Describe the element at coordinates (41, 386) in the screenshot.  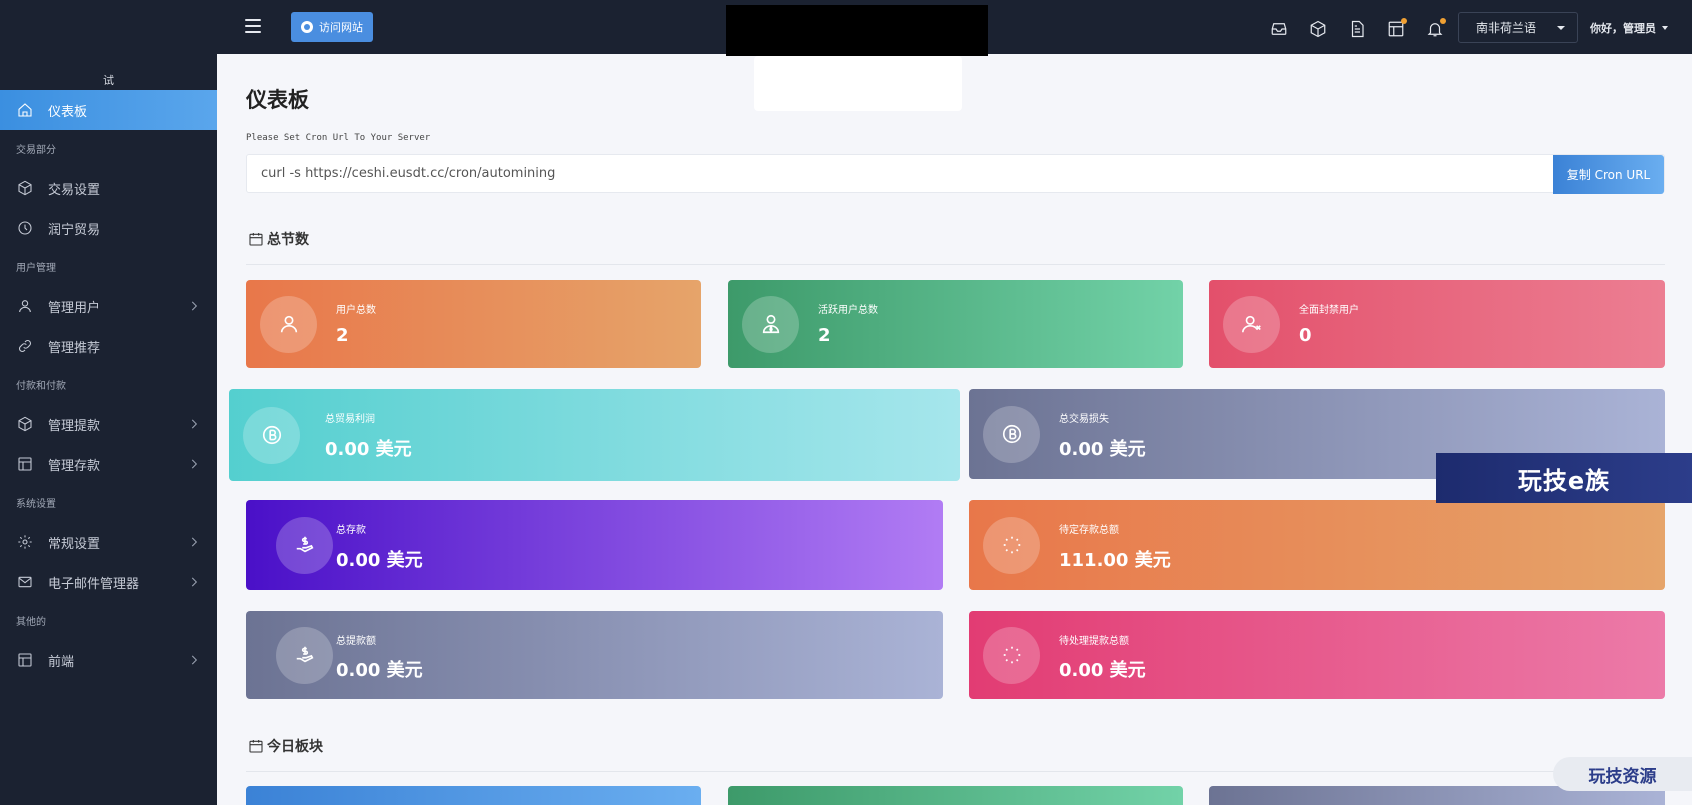
I see `sidebar-section-label: 付款和付款` at that location.